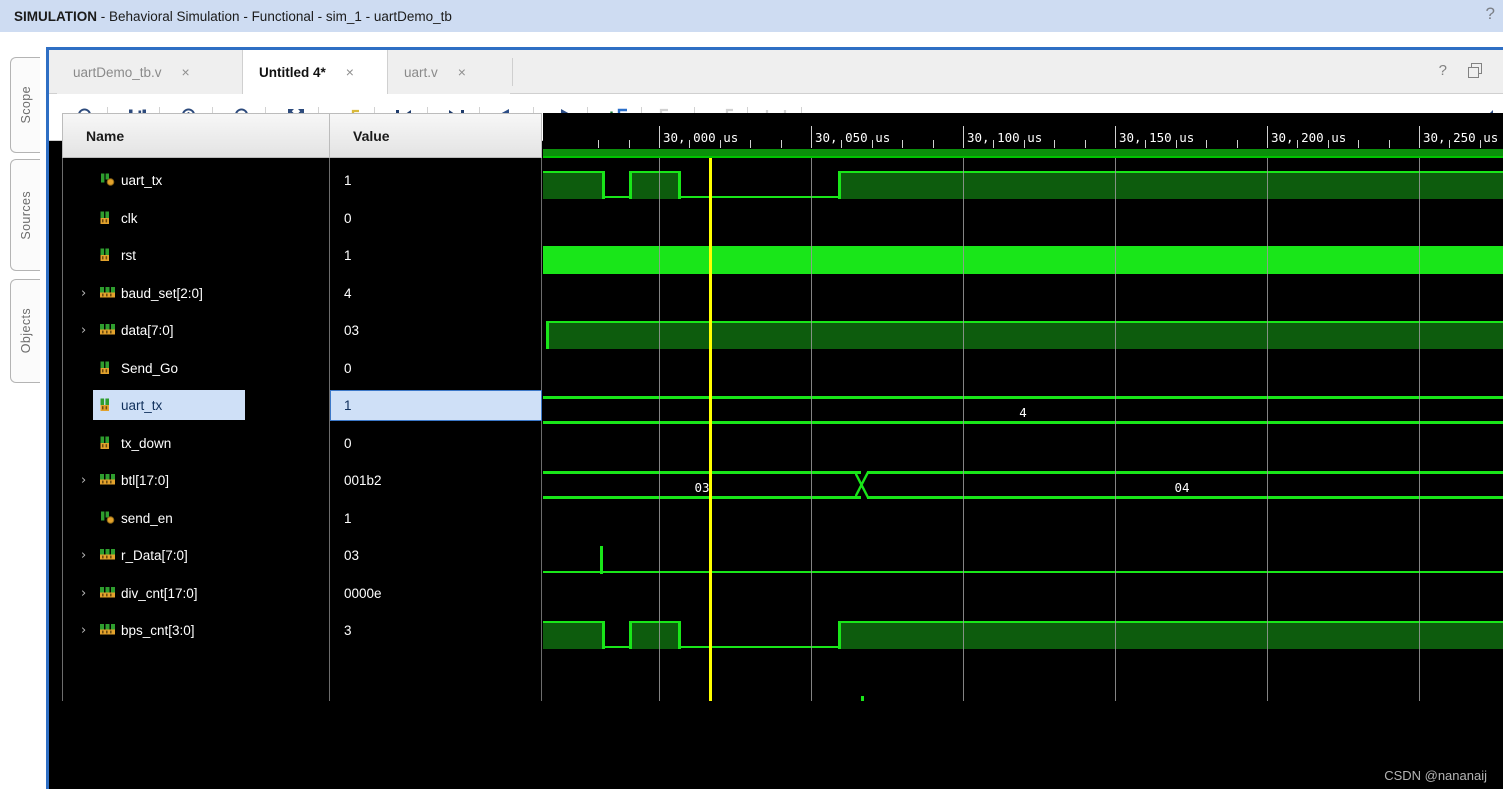 The height and width of the screenshot is (795, 1503). I want to click on sidebar-item-scope-label: Scope, so click(25, 105).